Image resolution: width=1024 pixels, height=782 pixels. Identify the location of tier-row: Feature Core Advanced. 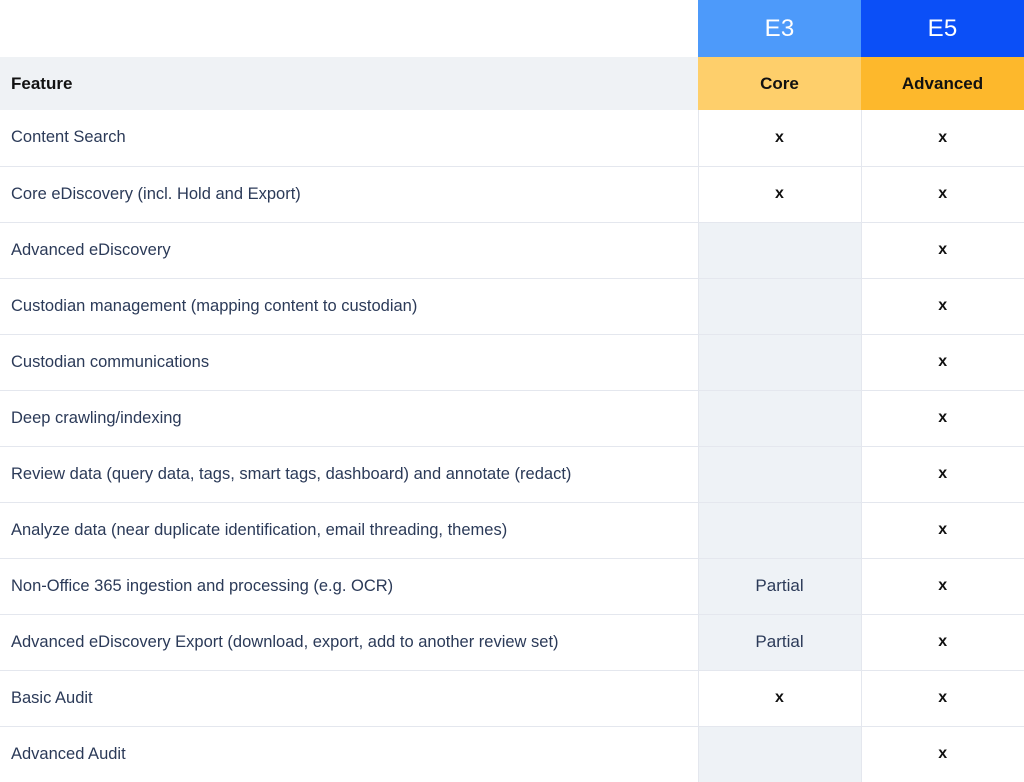
(512, 83).